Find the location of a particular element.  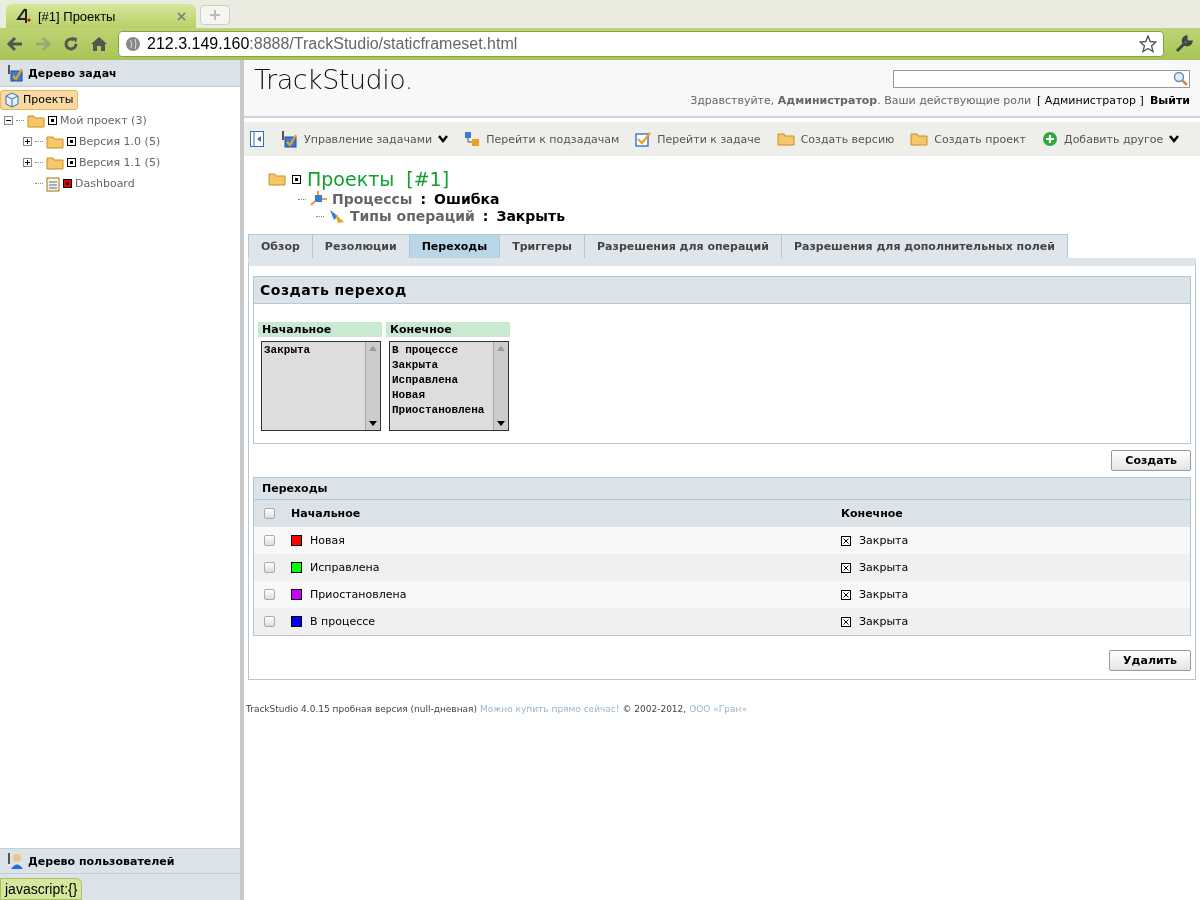

close-icon is located at coordinates (181, 16).